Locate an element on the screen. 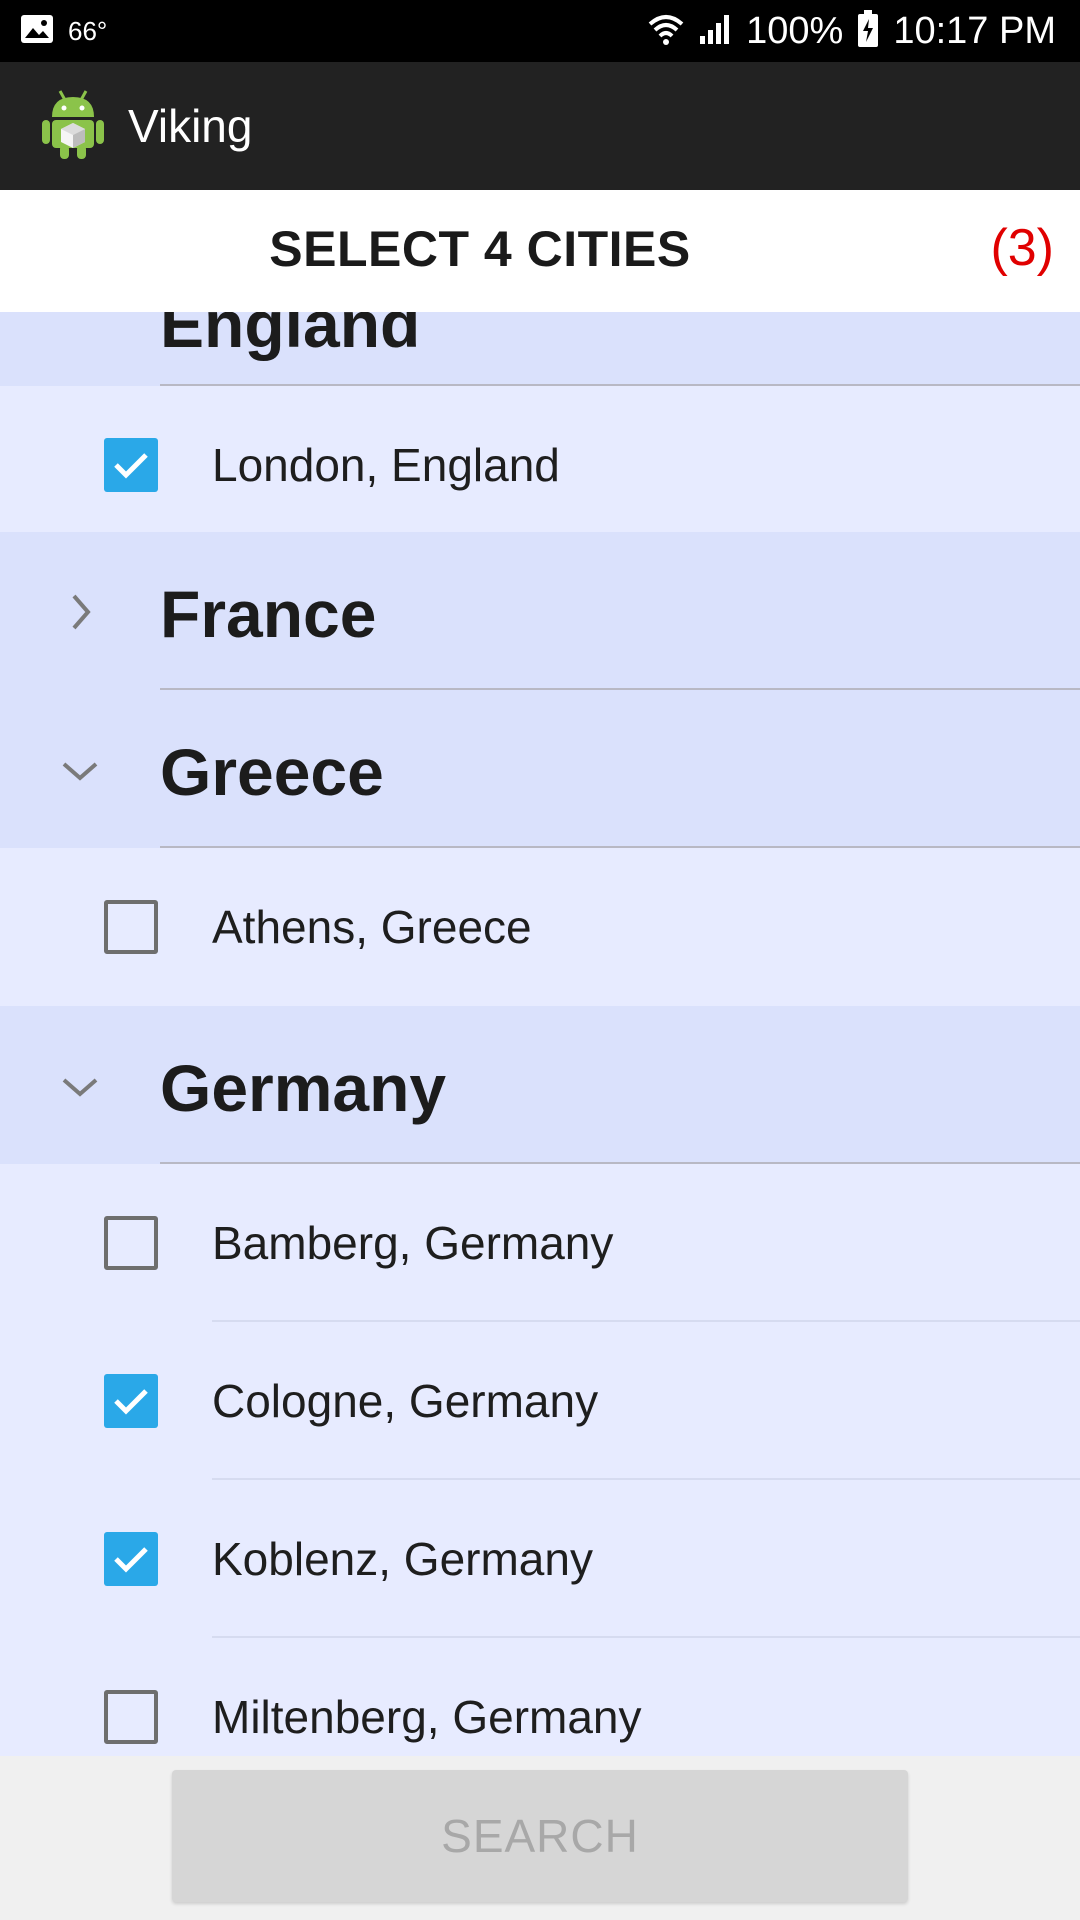  selected-count: (3) is located at coordinates (1022, 248).